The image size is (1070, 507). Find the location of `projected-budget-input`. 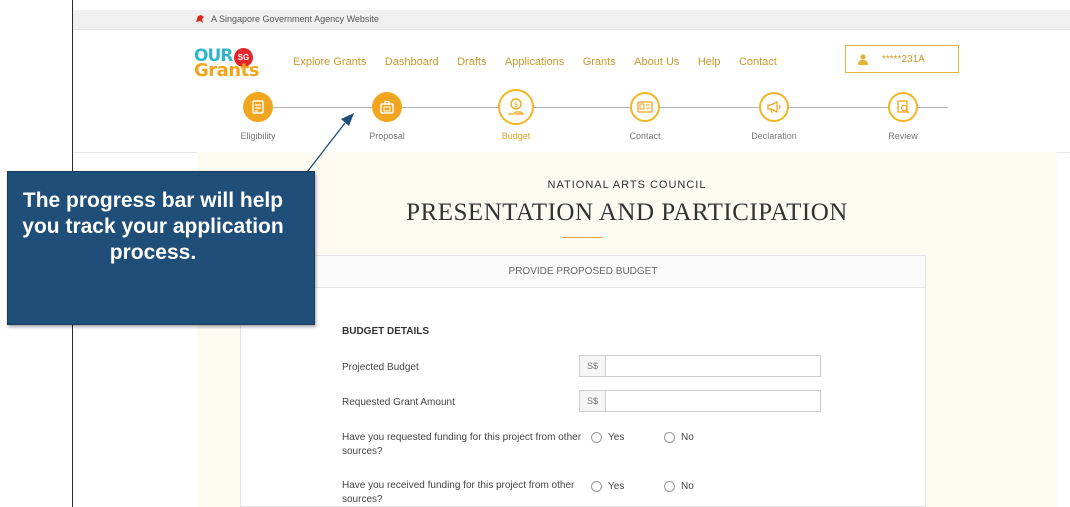

projected-budget-input is located at coordinates (713, 366).